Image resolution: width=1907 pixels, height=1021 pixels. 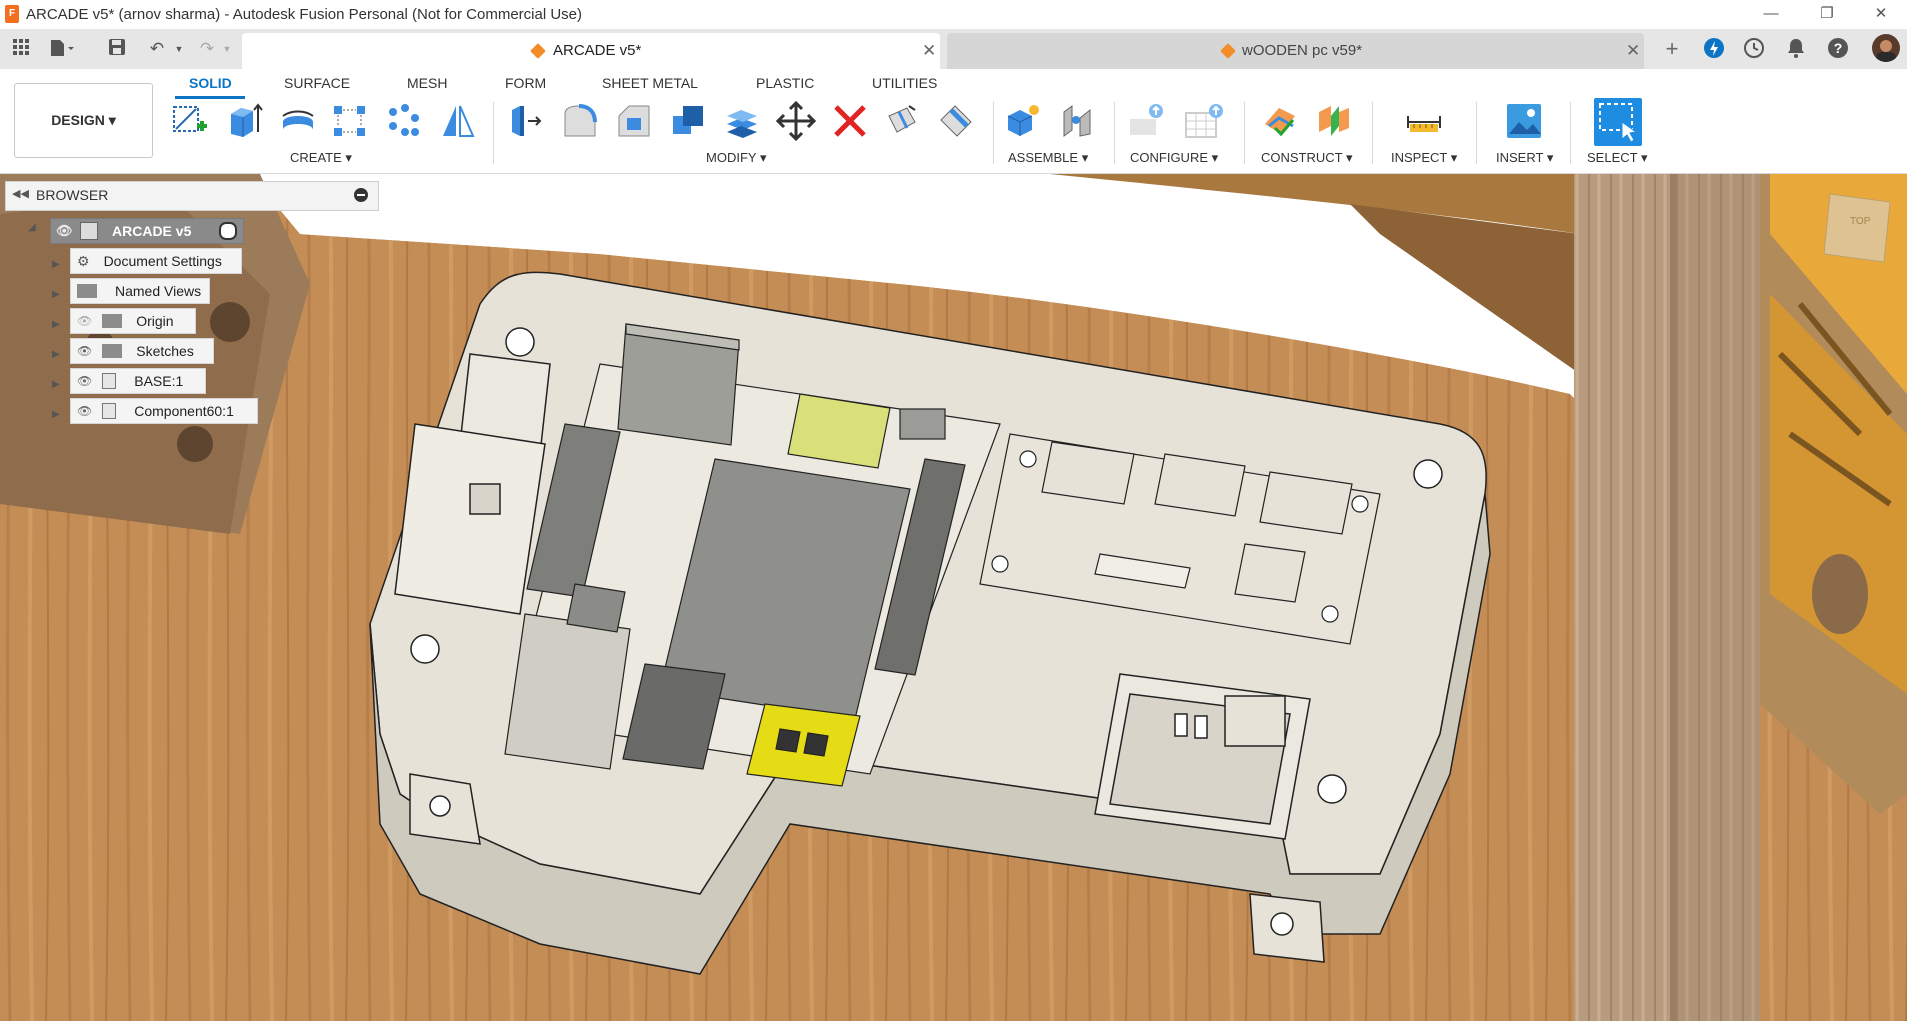 What do you see at coordinates (133, 321) in the screenshot?
I see `browser-item-origin: 👁 Origin` at bounding box center [133, 321].